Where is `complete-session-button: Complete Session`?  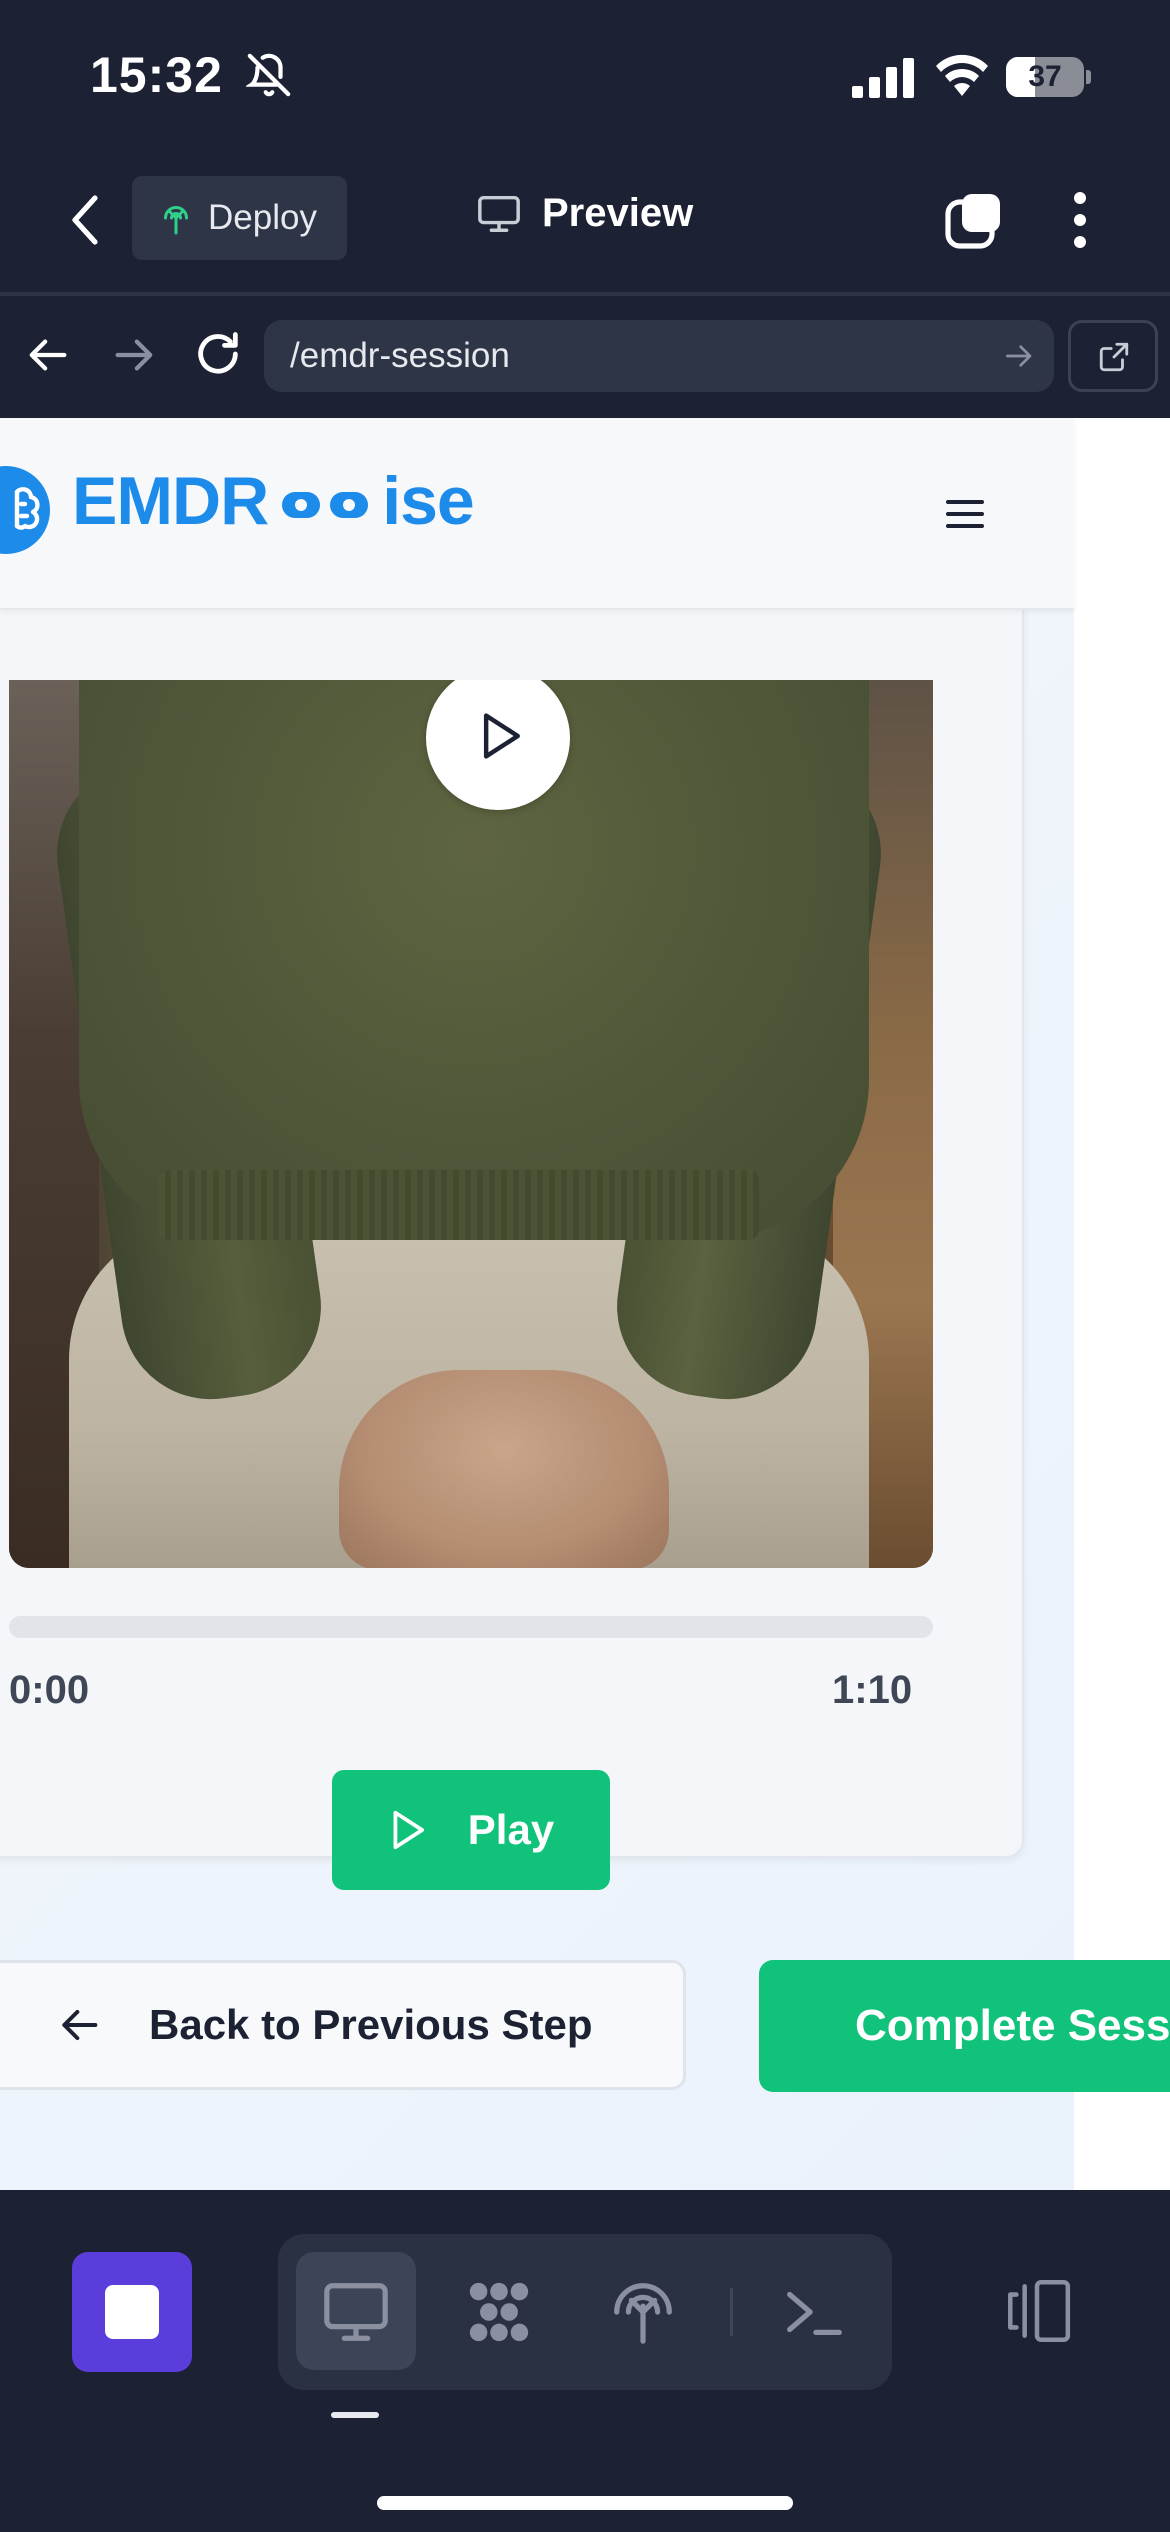 complete-session-button: Complete Session is located at coordinates (964, 2026).